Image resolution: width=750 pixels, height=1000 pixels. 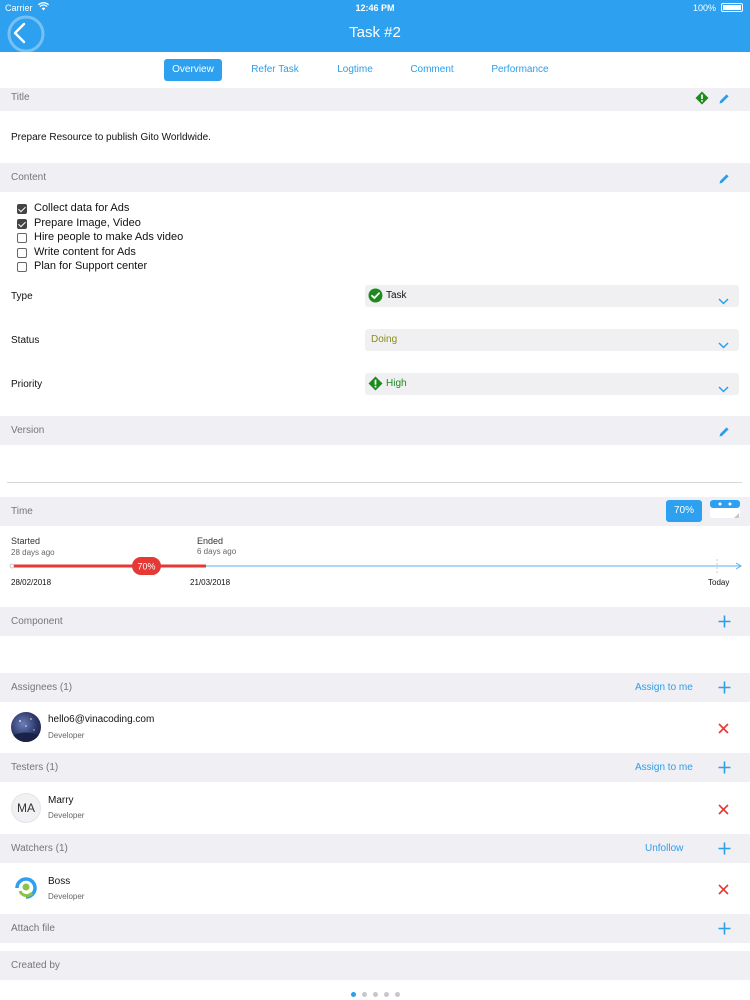 I want to click on start-date: 28/02/2018, so click(x=31, y=582).